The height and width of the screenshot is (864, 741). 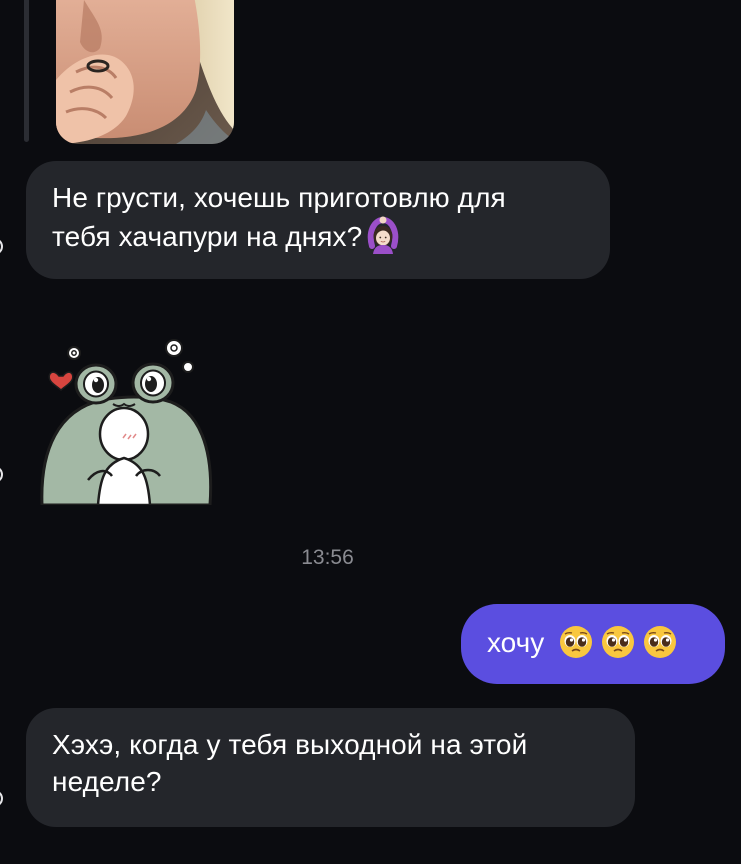 I want to click on outgoing-message: хочу, so click(x=593, y=644).